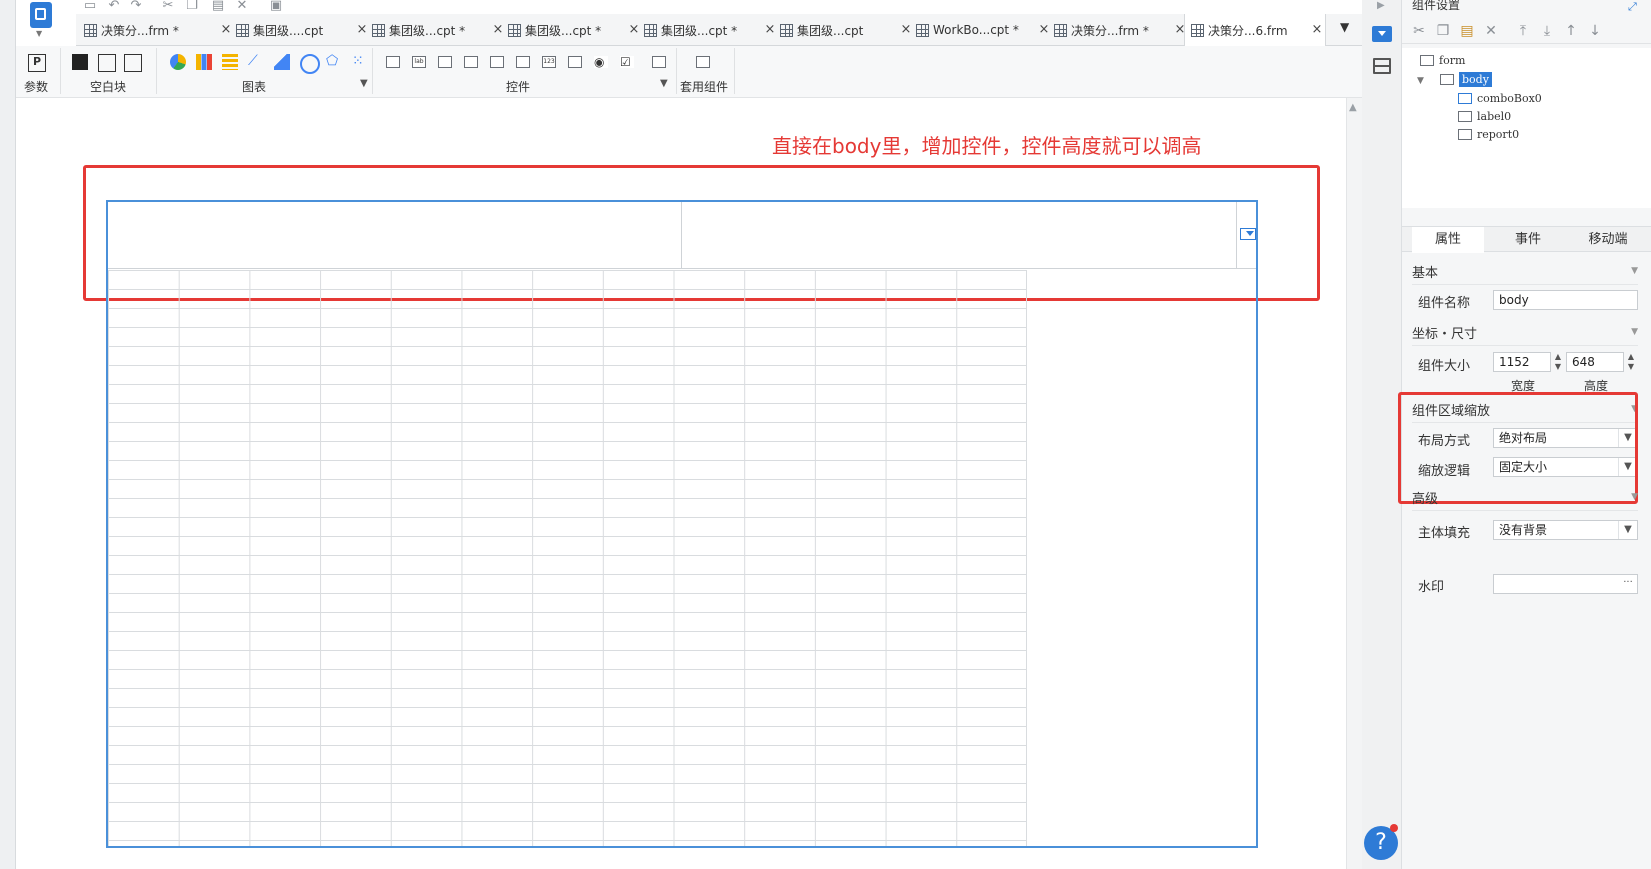  I want to click on parameter-pane, so click(682, 235).